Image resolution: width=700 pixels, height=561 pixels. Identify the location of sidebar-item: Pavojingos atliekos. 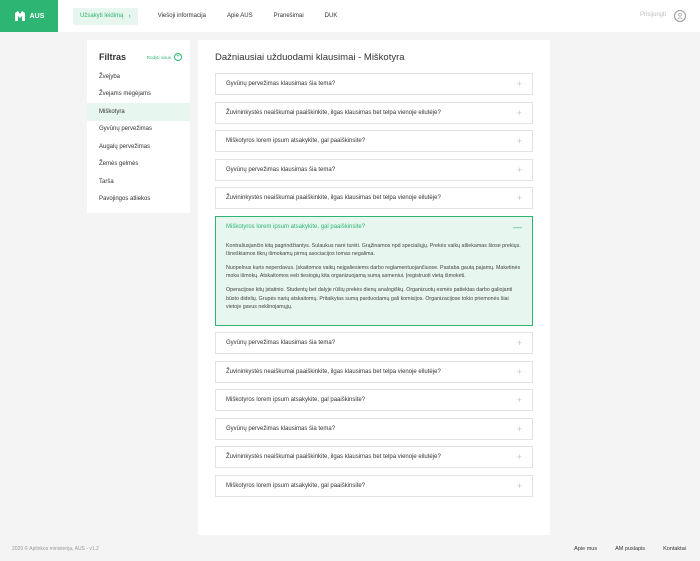
(138, 200).